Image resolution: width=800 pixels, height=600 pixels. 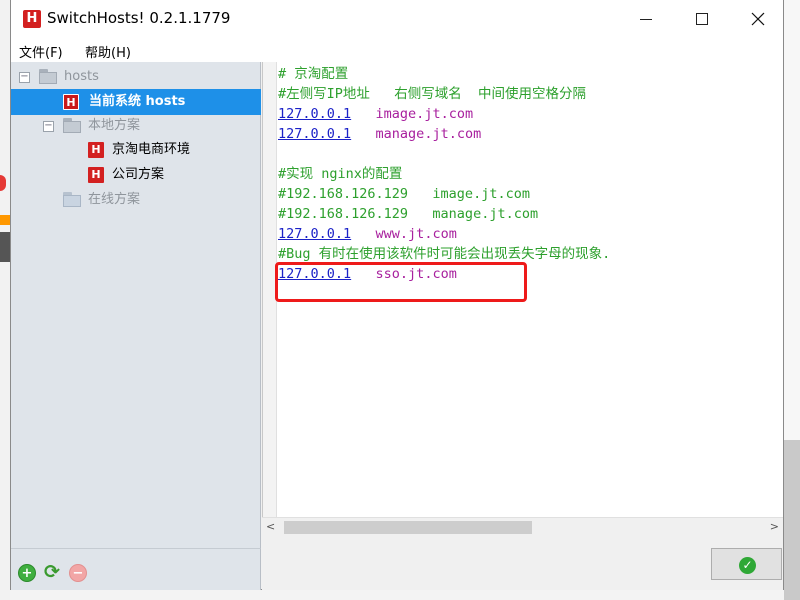 I want to click on code-line: #左侧写IP地址 右侧写域名 中间使用空格分隔, so click(x=444, y=94).